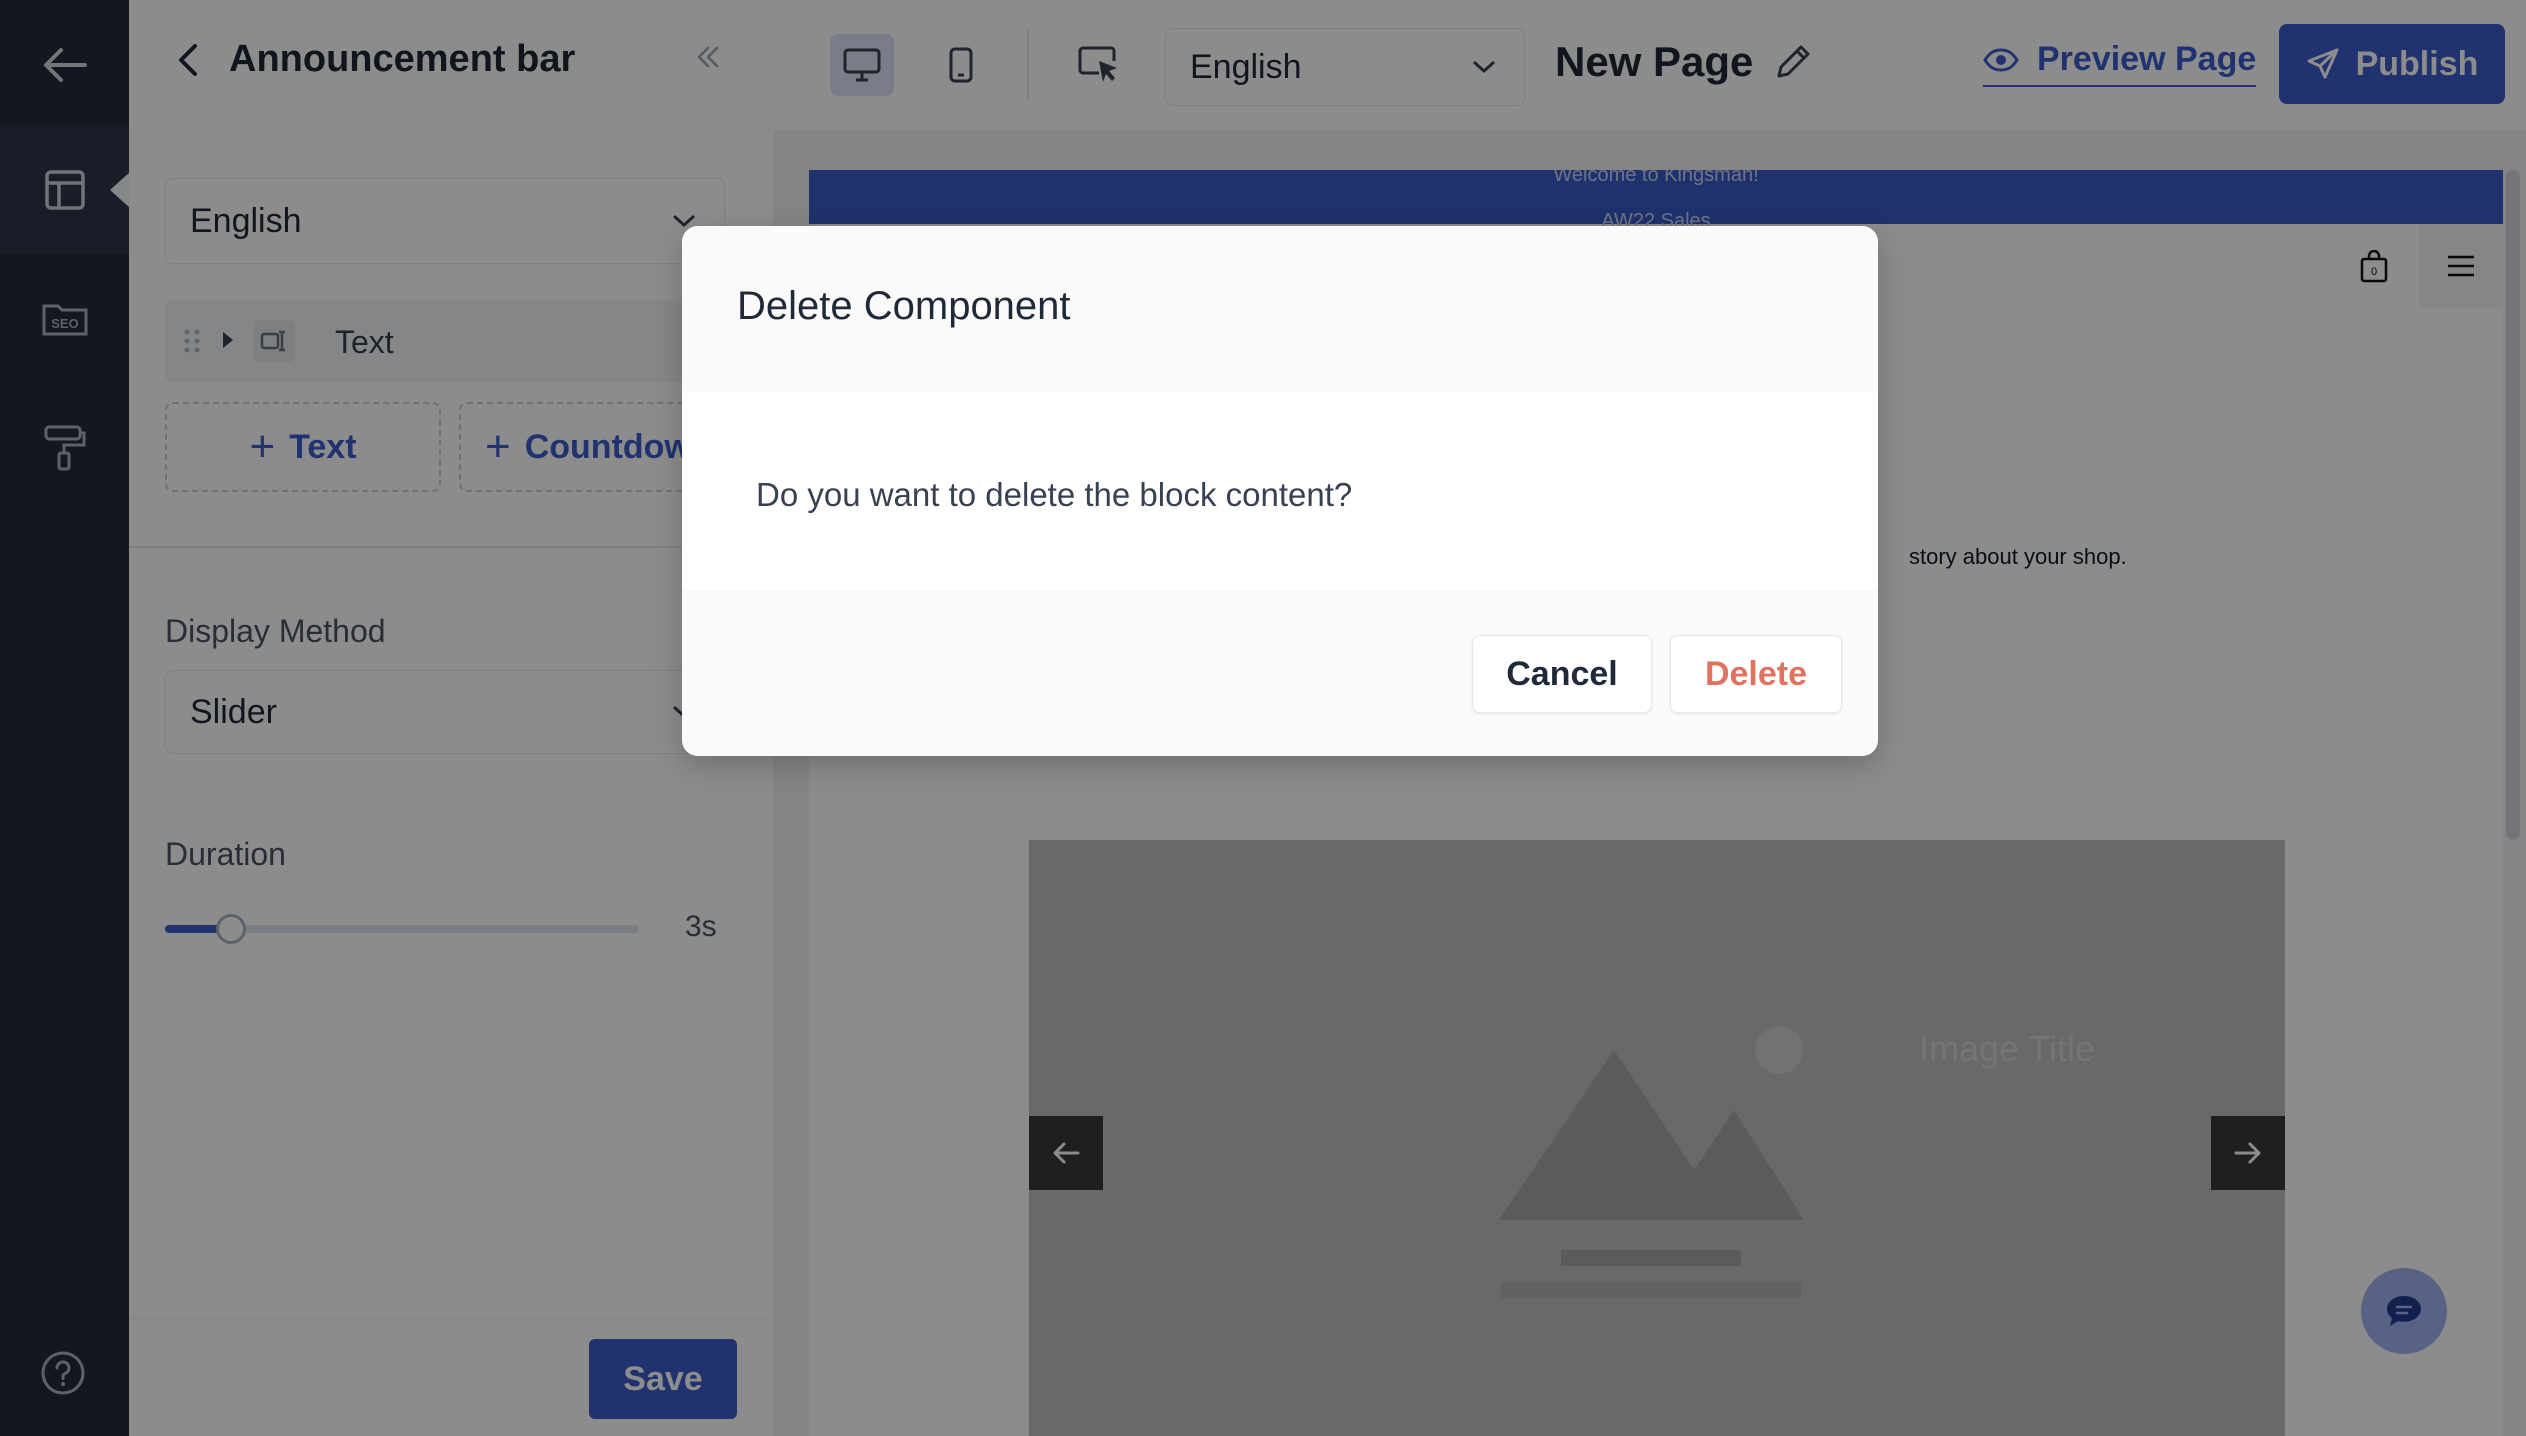 The image size is (2526, 1436). Describe the element at coordinates (904, 306) in the screenshot. I see `dialog-title: Delete Component` at that location.